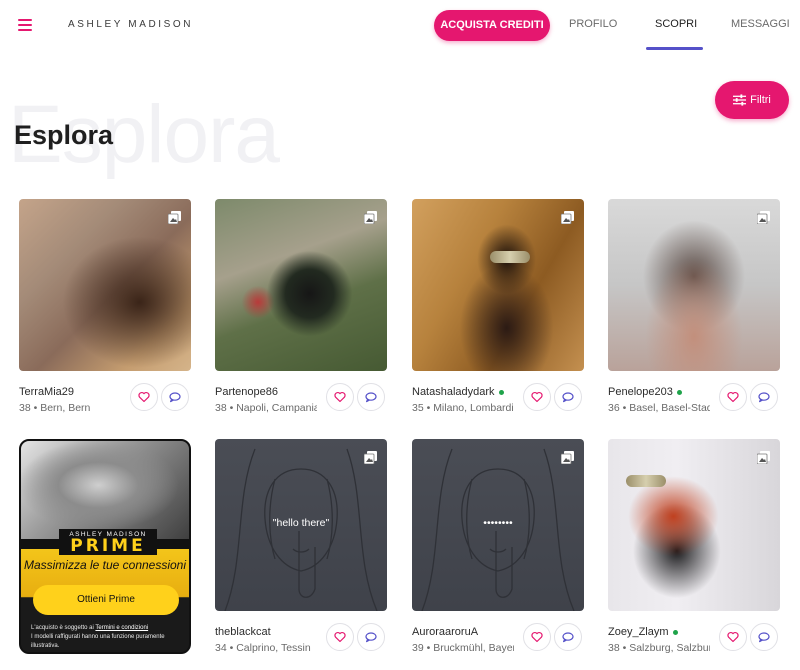 Image resolution: width=800 pixels, height=670 pixels. I want to click on profile-caption: "hello there", so click(301, 523).